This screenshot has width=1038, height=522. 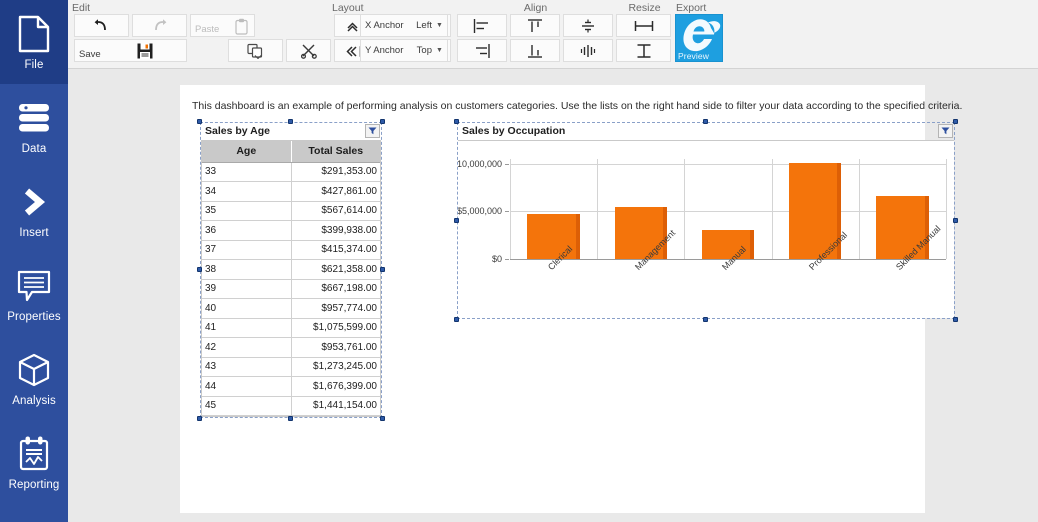 I want to click on paste-button: Paste, so click(x=222, y=25).